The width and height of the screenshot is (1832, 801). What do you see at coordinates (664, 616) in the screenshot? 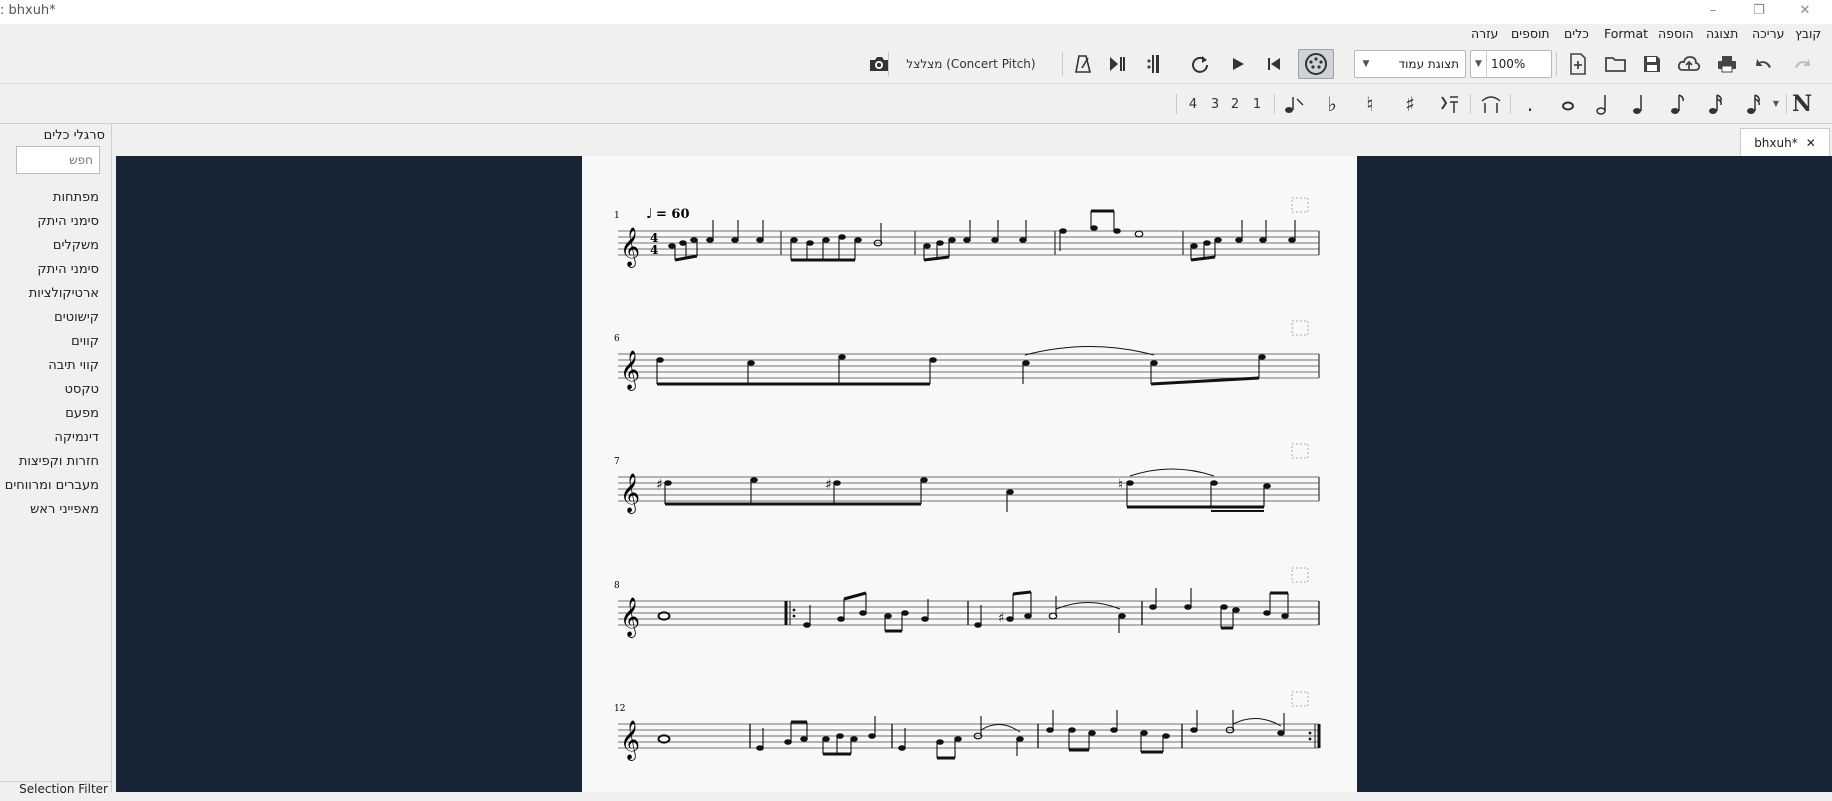
I see `whole-note` at bounding box center [664, 616].